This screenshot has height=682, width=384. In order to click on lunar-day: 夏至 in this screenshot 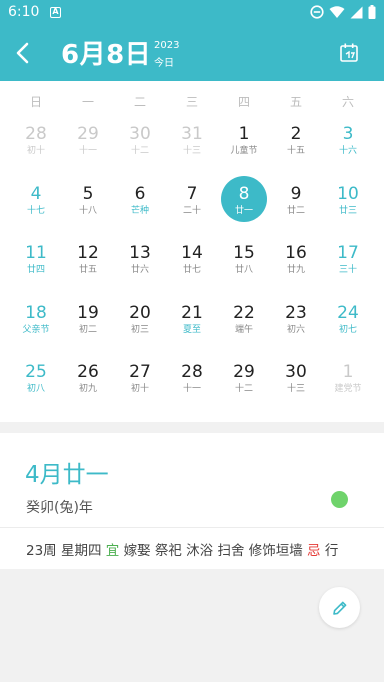, I will do `click(191, 329)`.